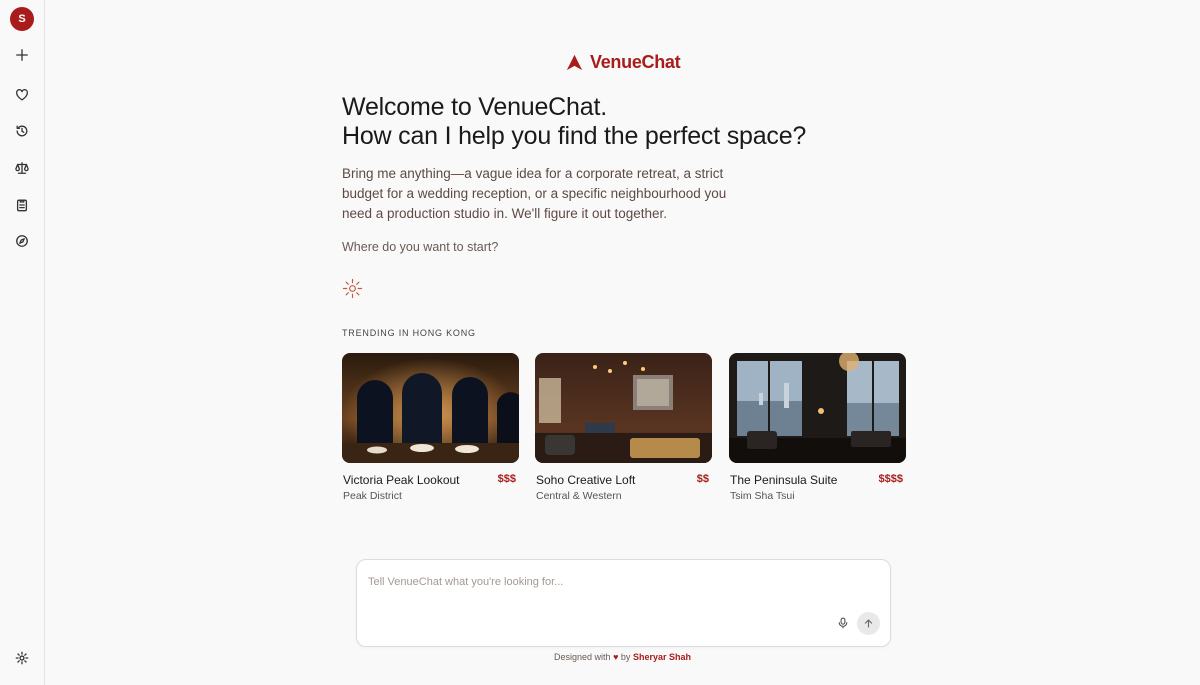 Image resolution: width=1200 pixels, height=685 pixels. Describe the element at coordinates (662, 657) in the screenshot. I see `author-link: Sheryar Shah` at that location.